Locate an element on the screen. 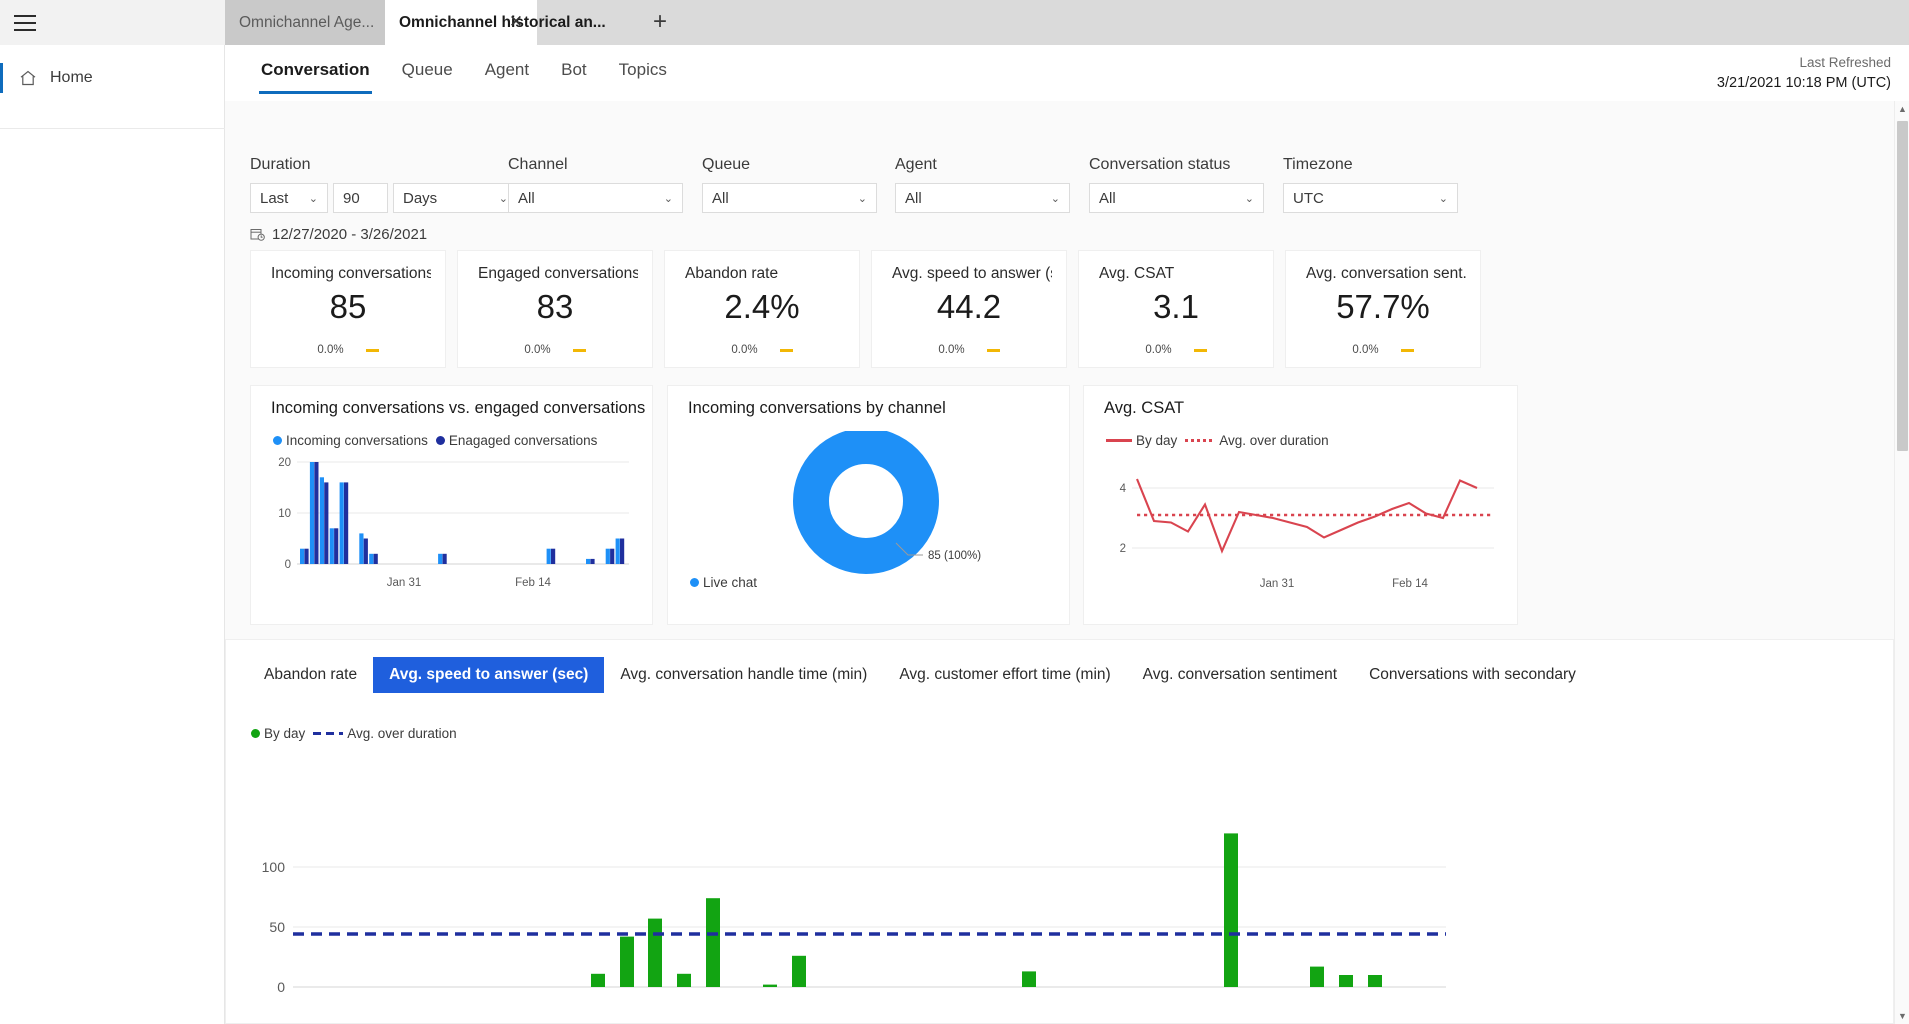 The height and width of the screenshot is (1024, 1909). legend-item-incoming: Incoming conversations is located at coordinates (350, 440).